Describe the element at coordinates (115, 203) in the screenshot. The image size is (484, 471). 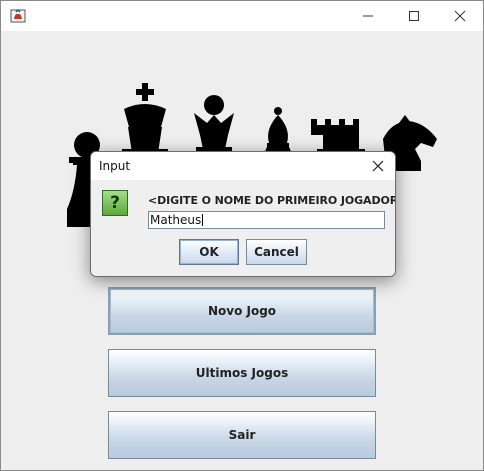
I see `question-icon: ?` at that location.